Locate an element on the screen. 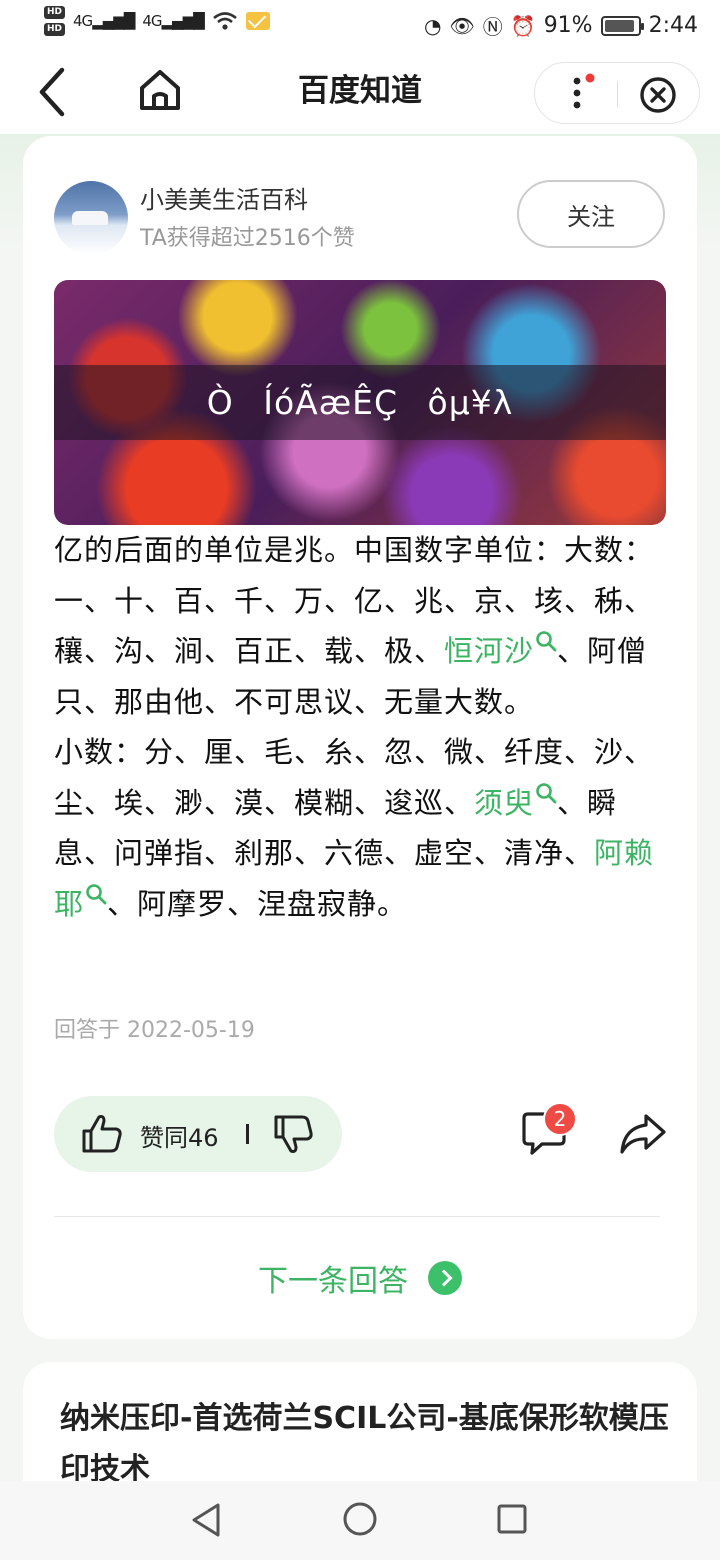 Image resolution: width=720 pixels, height=1560 pixels. system-nav-bar is located at coordinates (360, 1520).